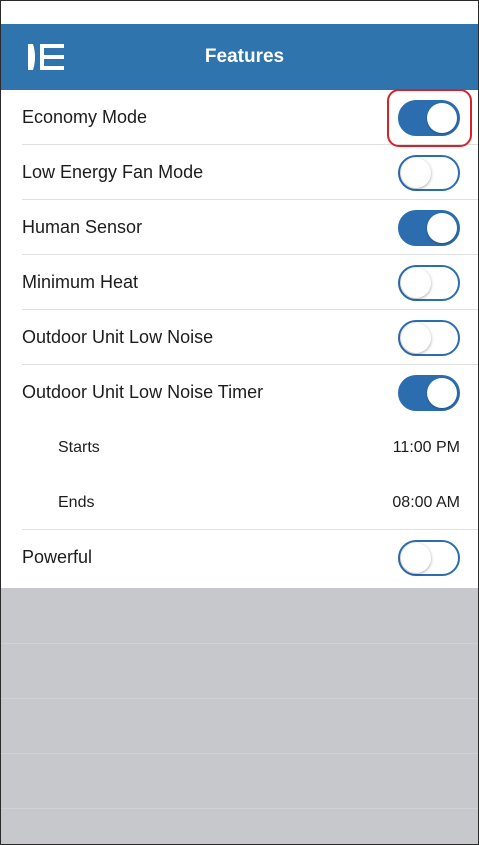 This screenshot has width=479, height=845. Describe the element at coordinates (426, 448) in the screenshot. I see `timer-starts-value: 11:00 PM` at that location.